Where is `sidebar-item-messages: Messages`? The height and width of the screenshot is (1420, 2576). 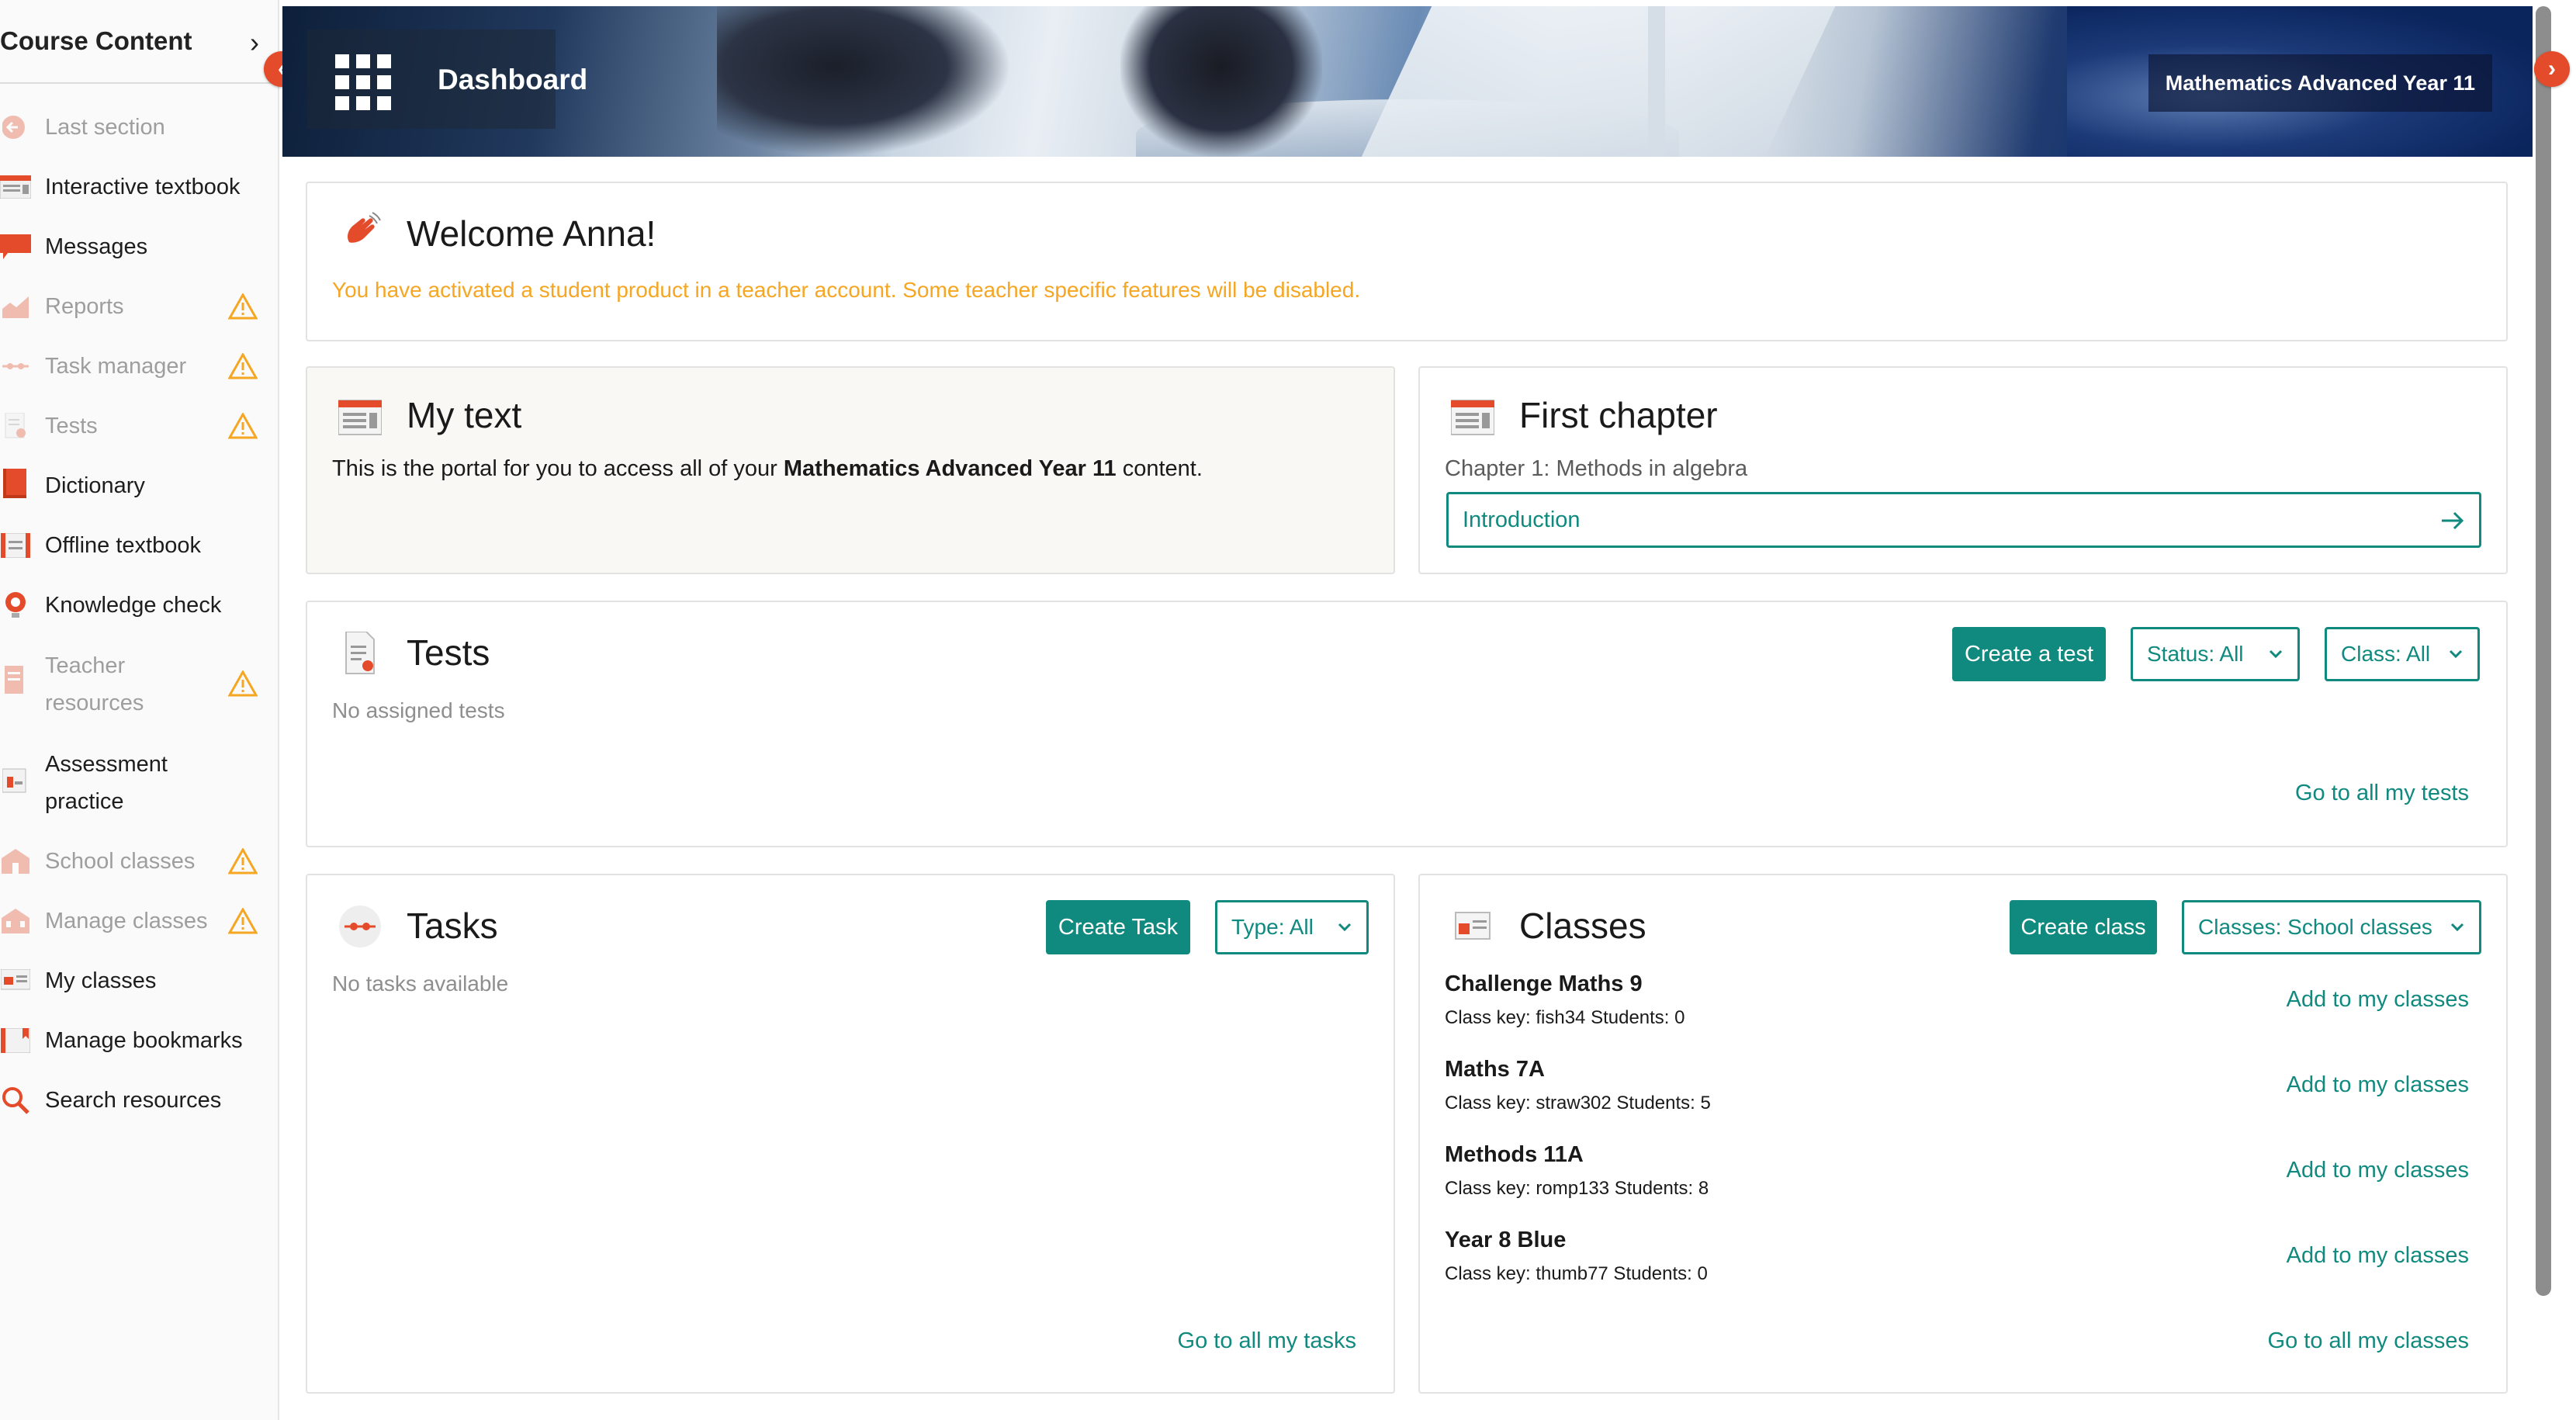
sidebar-item-messages: Messages is located at coordinates (136, 247).